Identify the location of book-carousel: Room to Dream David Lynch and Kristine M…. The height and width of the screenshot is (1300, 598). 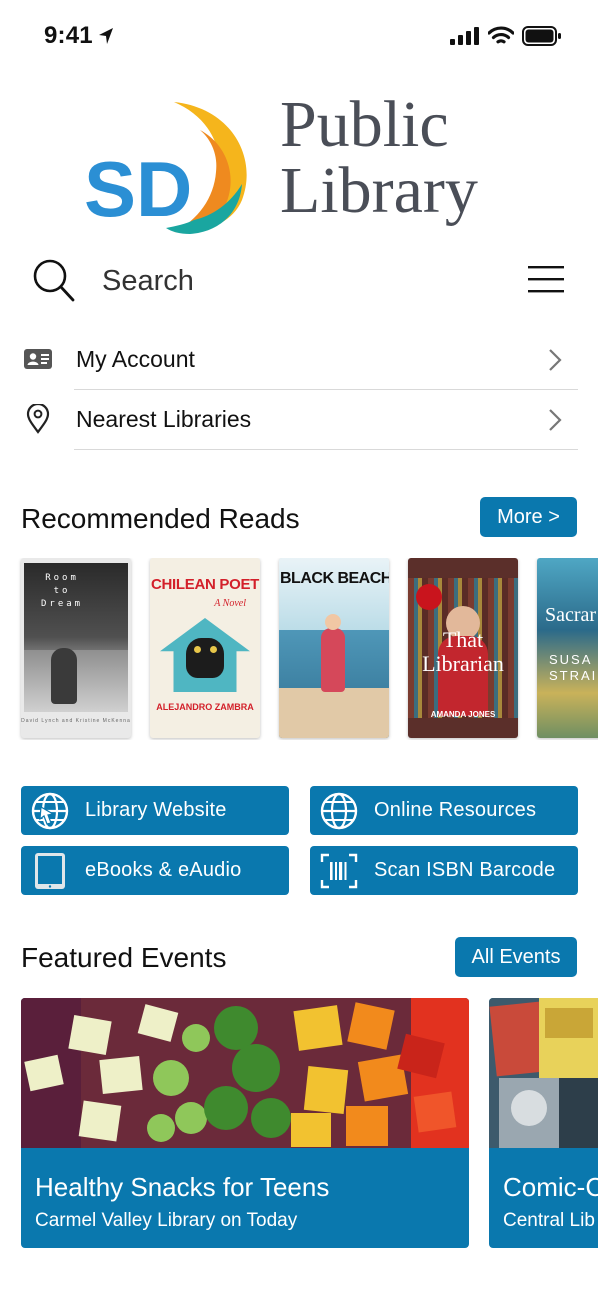
(299, 649).